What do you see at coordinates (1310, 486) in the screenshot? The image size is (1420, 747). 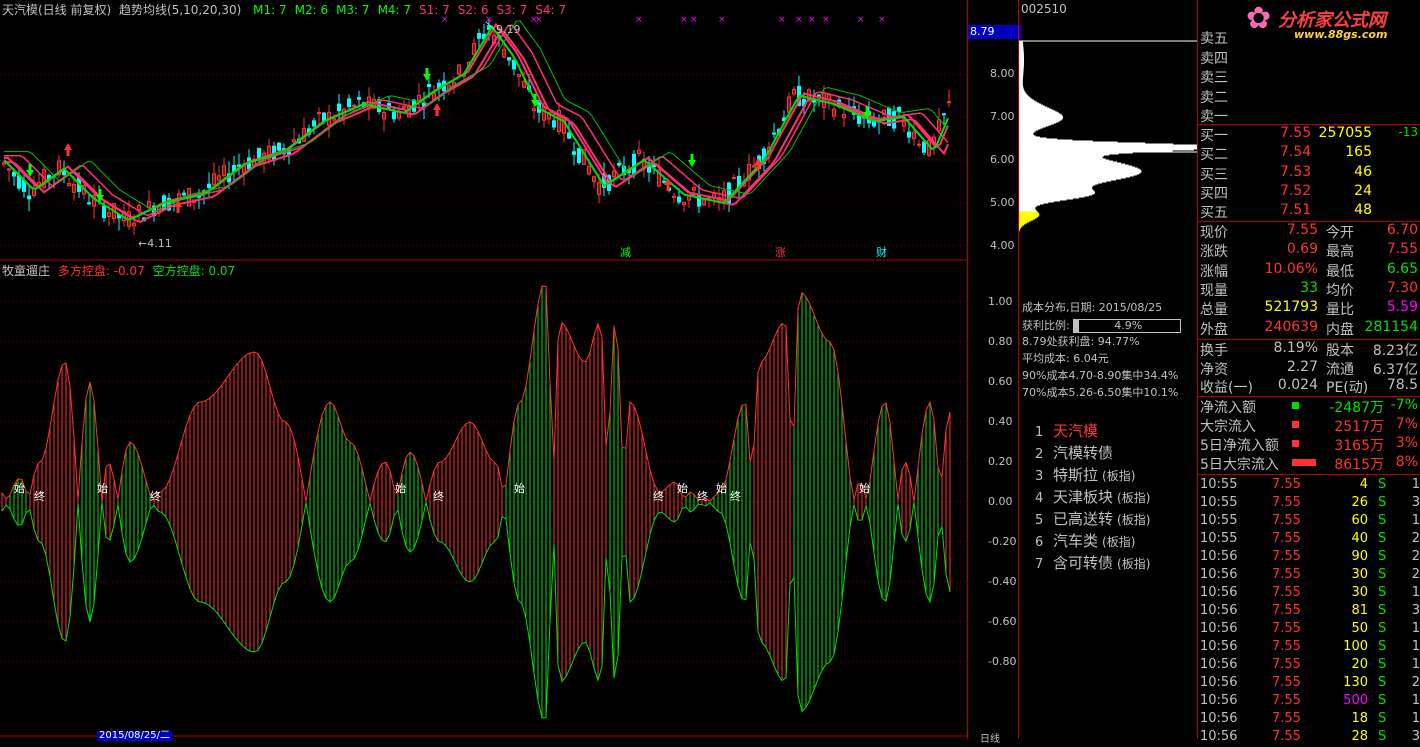 I see `trade-row: 10:55 7.55 4 S 1` at bounding box center [1310, 486].